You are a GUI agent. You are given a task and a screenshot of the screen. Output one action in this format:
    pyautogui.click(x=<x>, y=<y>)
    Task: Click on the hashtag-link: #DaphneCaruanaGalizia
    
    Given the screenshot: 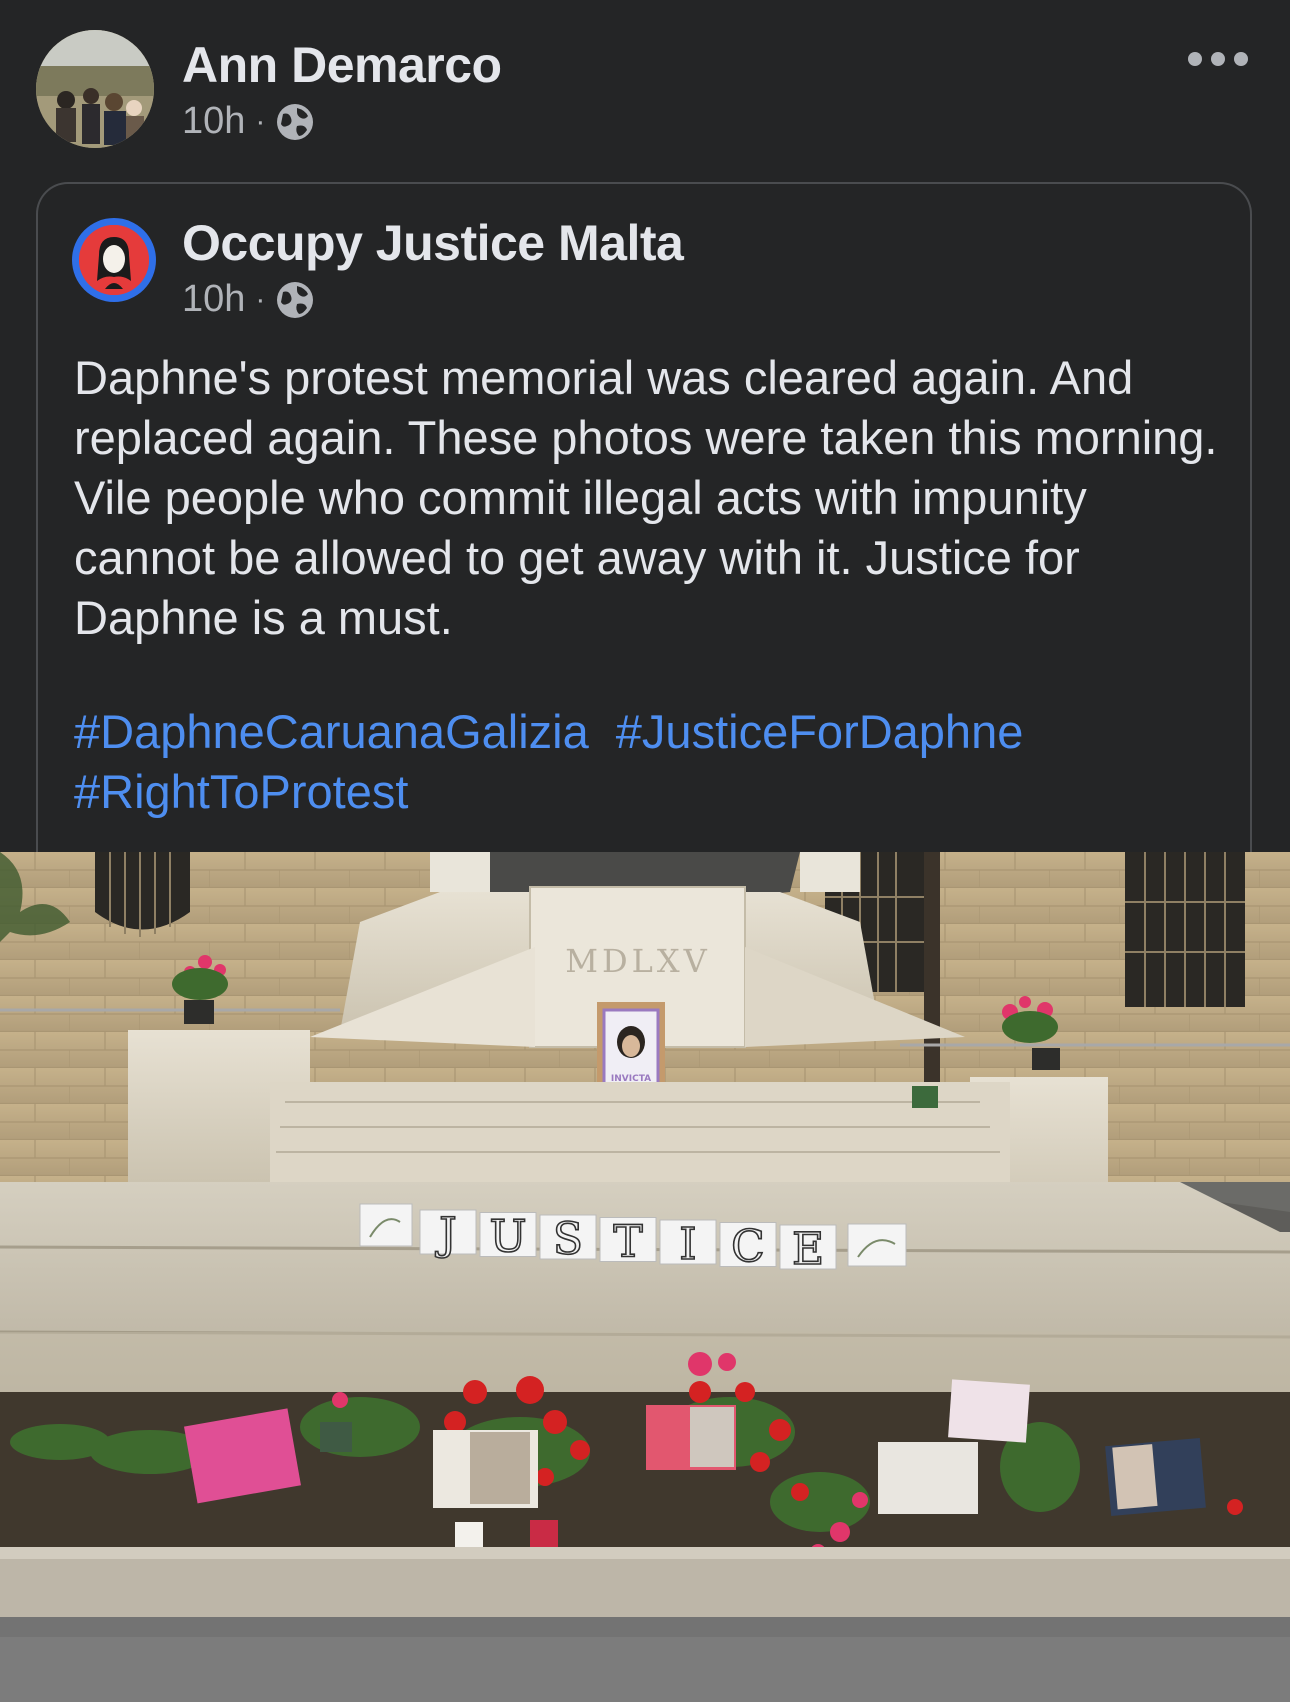 What is the action you would take?
    pyautogui.click(x=331, y=732)
    